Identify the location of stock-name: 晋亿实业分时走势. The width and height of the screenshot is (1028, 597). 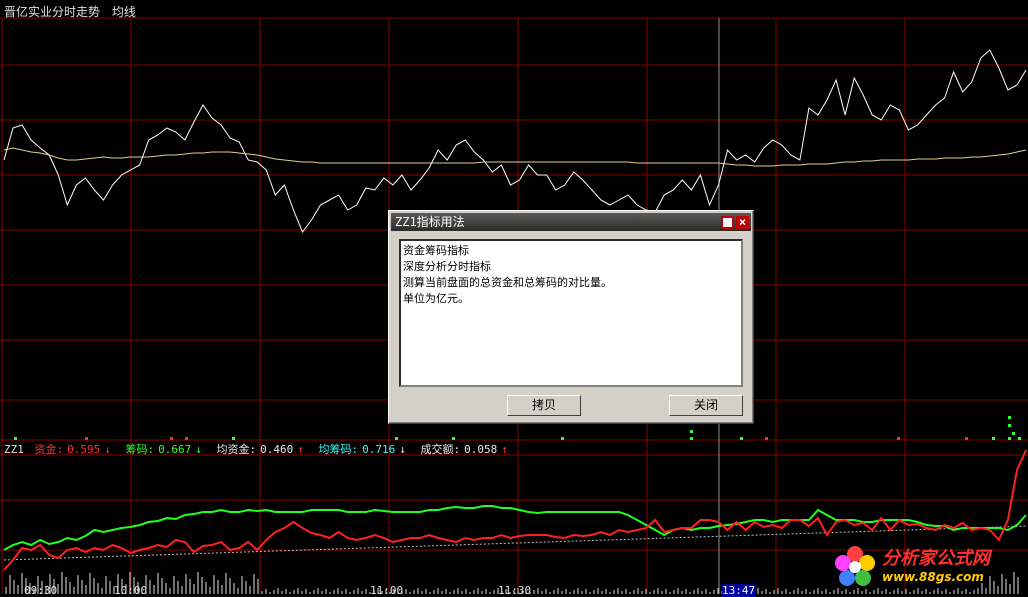
(52, 12).